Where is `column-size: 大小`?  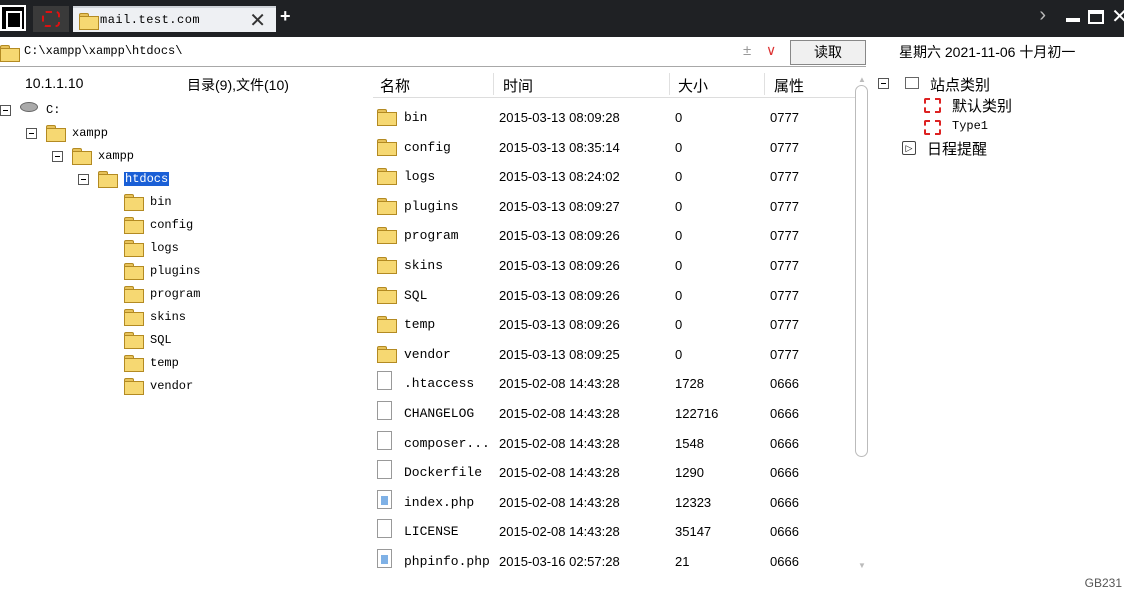
column-size: 大小 is located at coordinates (693, 85).